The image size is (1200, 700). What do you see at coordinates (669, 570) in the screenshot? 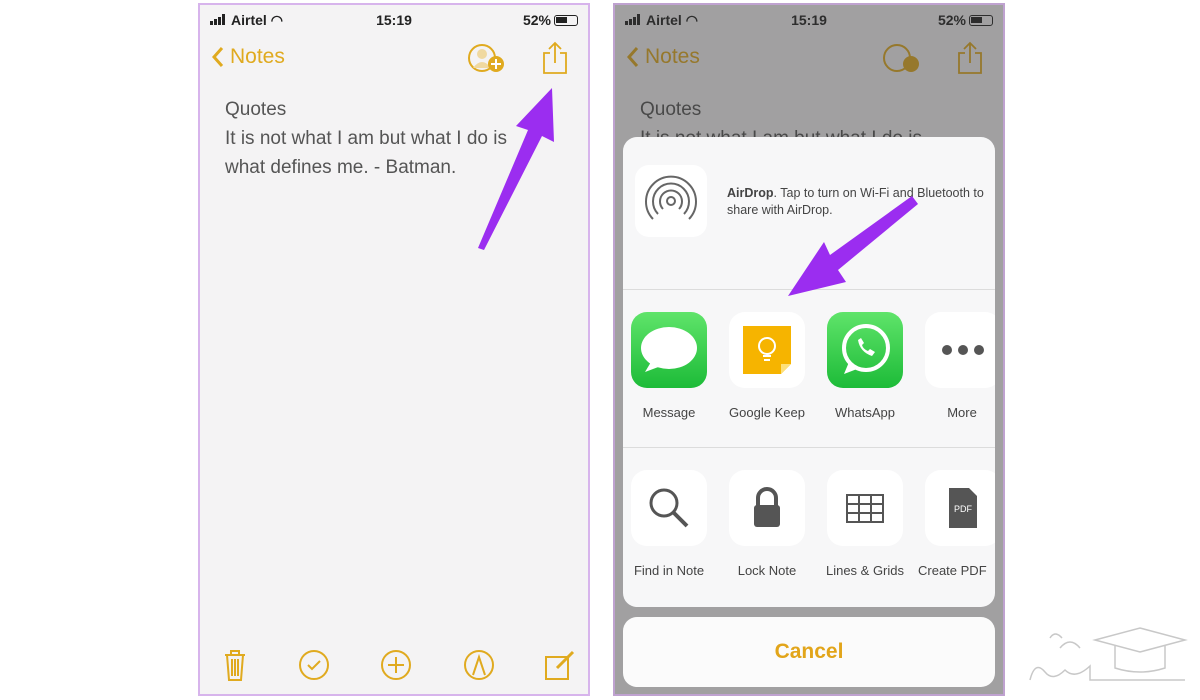
I see `action-label: Find in Note` at bounding box center [669, 570].